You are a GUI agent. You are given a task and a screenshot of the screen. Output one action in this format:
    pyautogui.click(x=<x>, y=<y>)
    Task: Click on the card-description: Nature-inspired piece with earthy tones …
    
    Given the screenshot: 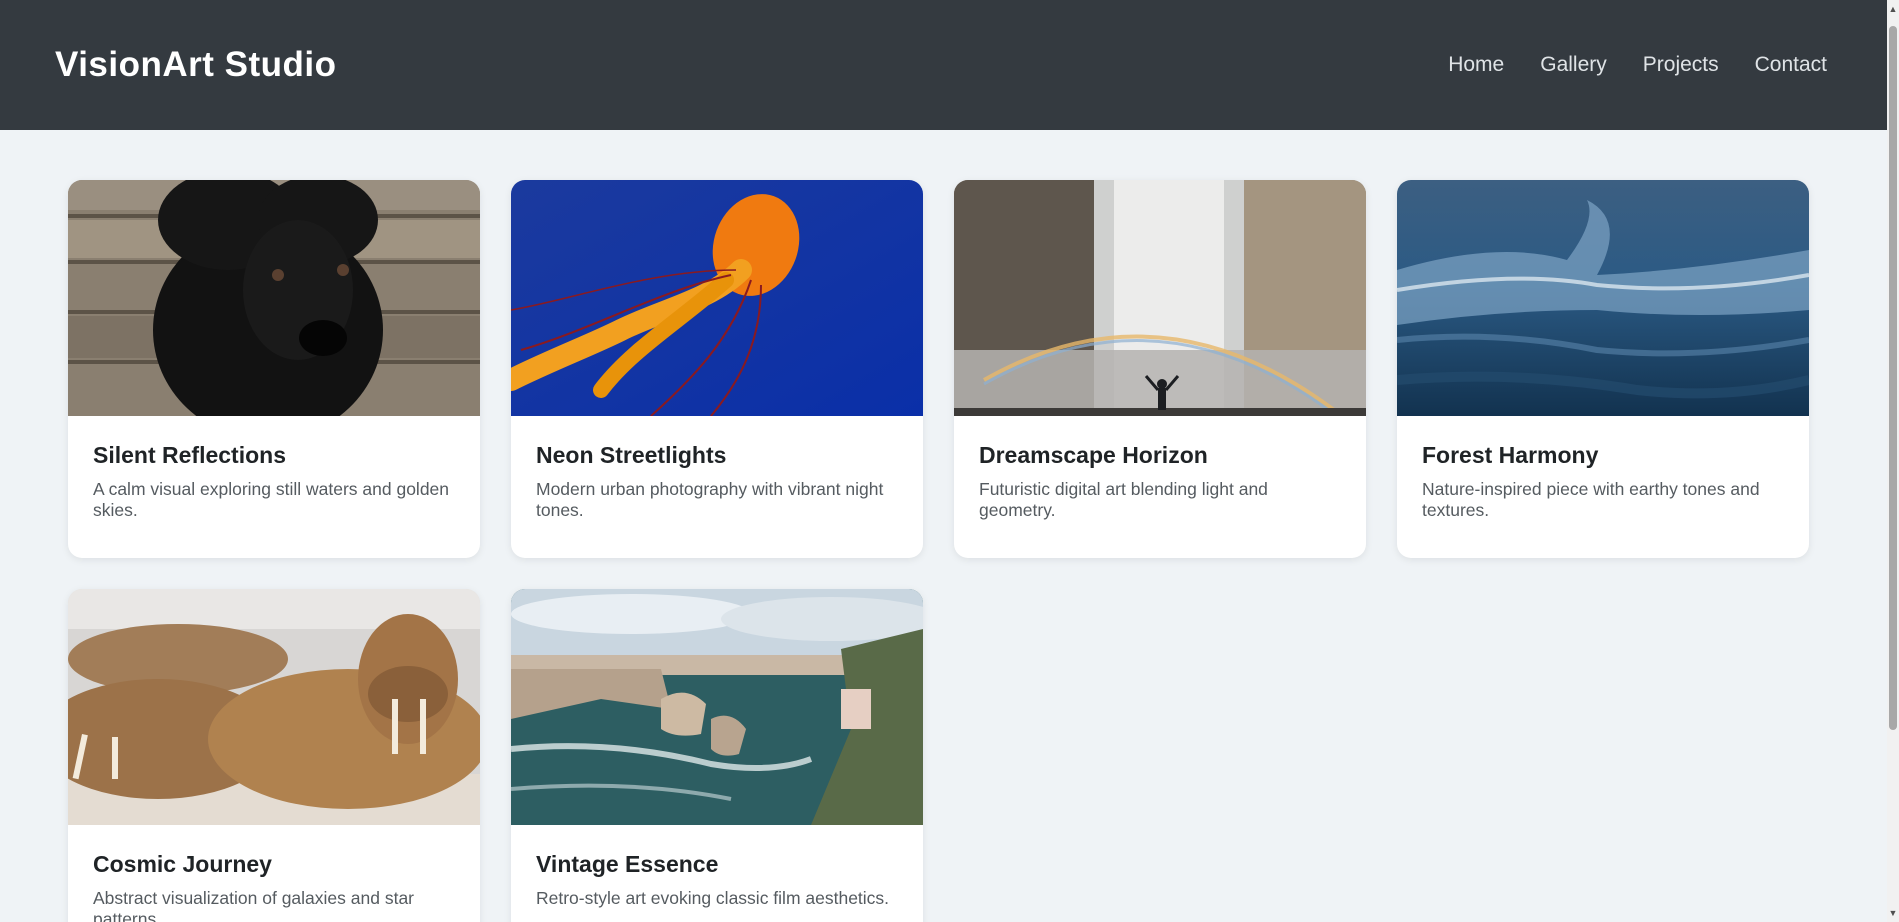 What is the action you would take?
    pyautogui.click(x=1591, y=499)
    